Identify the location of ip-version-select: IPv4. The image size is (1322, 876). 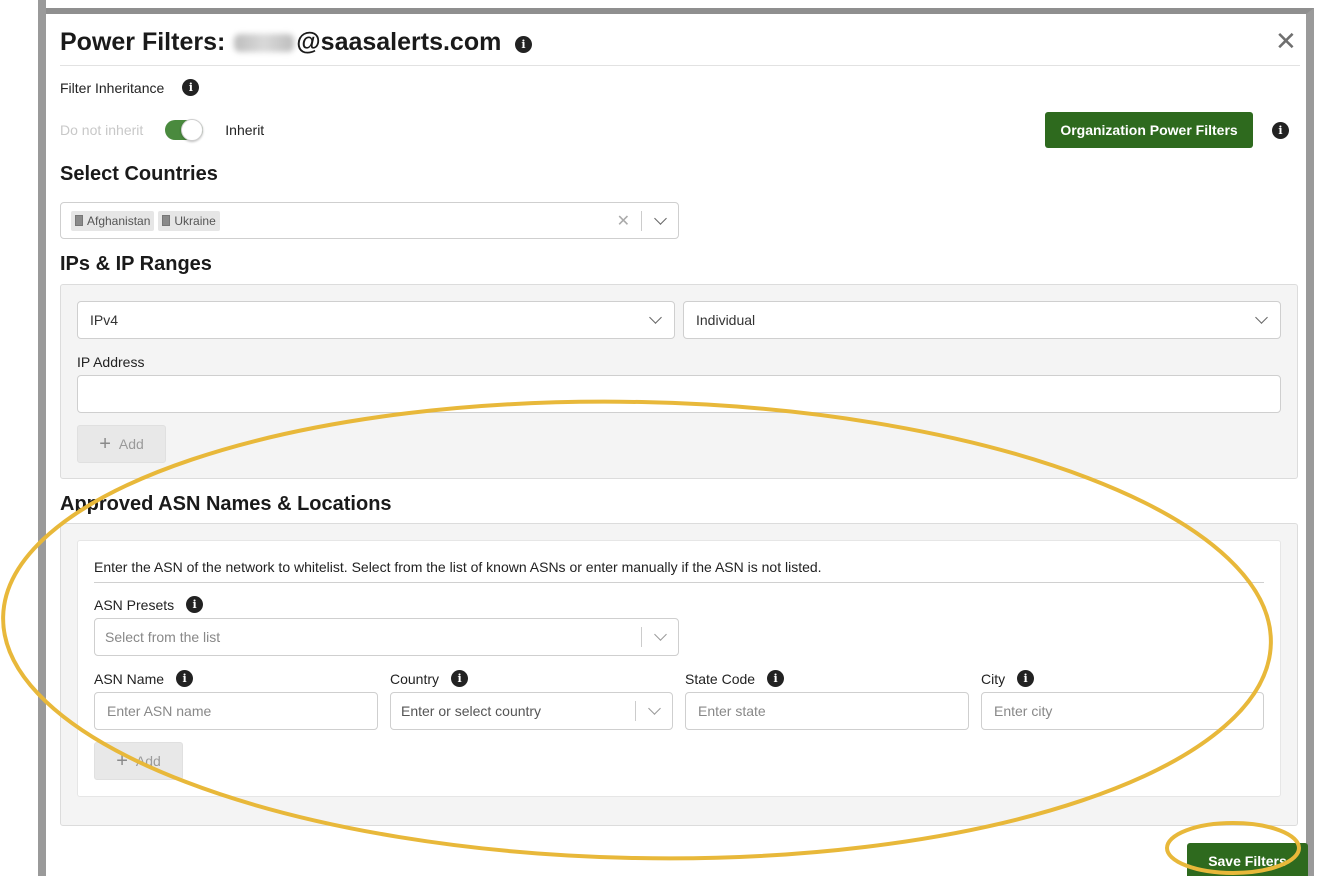
(376, 320).